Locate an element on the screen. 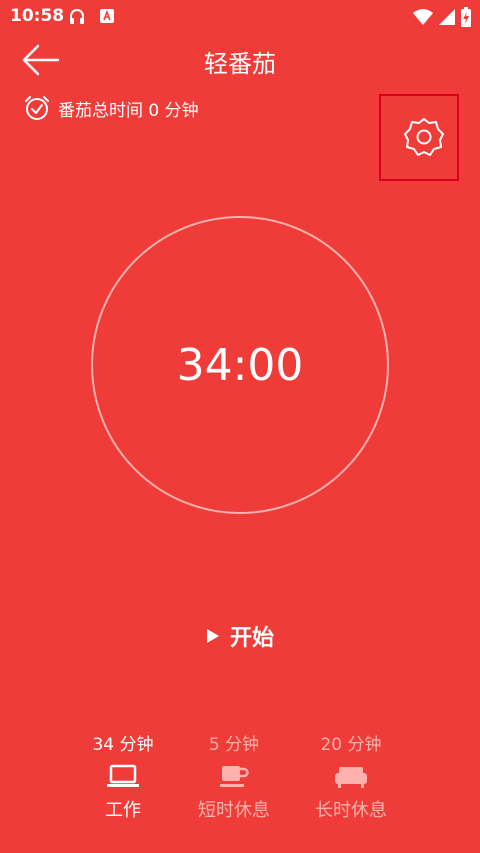 The height and width of the screenshot is (853, 480). total-time-summary: 番茄总时间 0 分钟 is located at coordinates (111, 108).